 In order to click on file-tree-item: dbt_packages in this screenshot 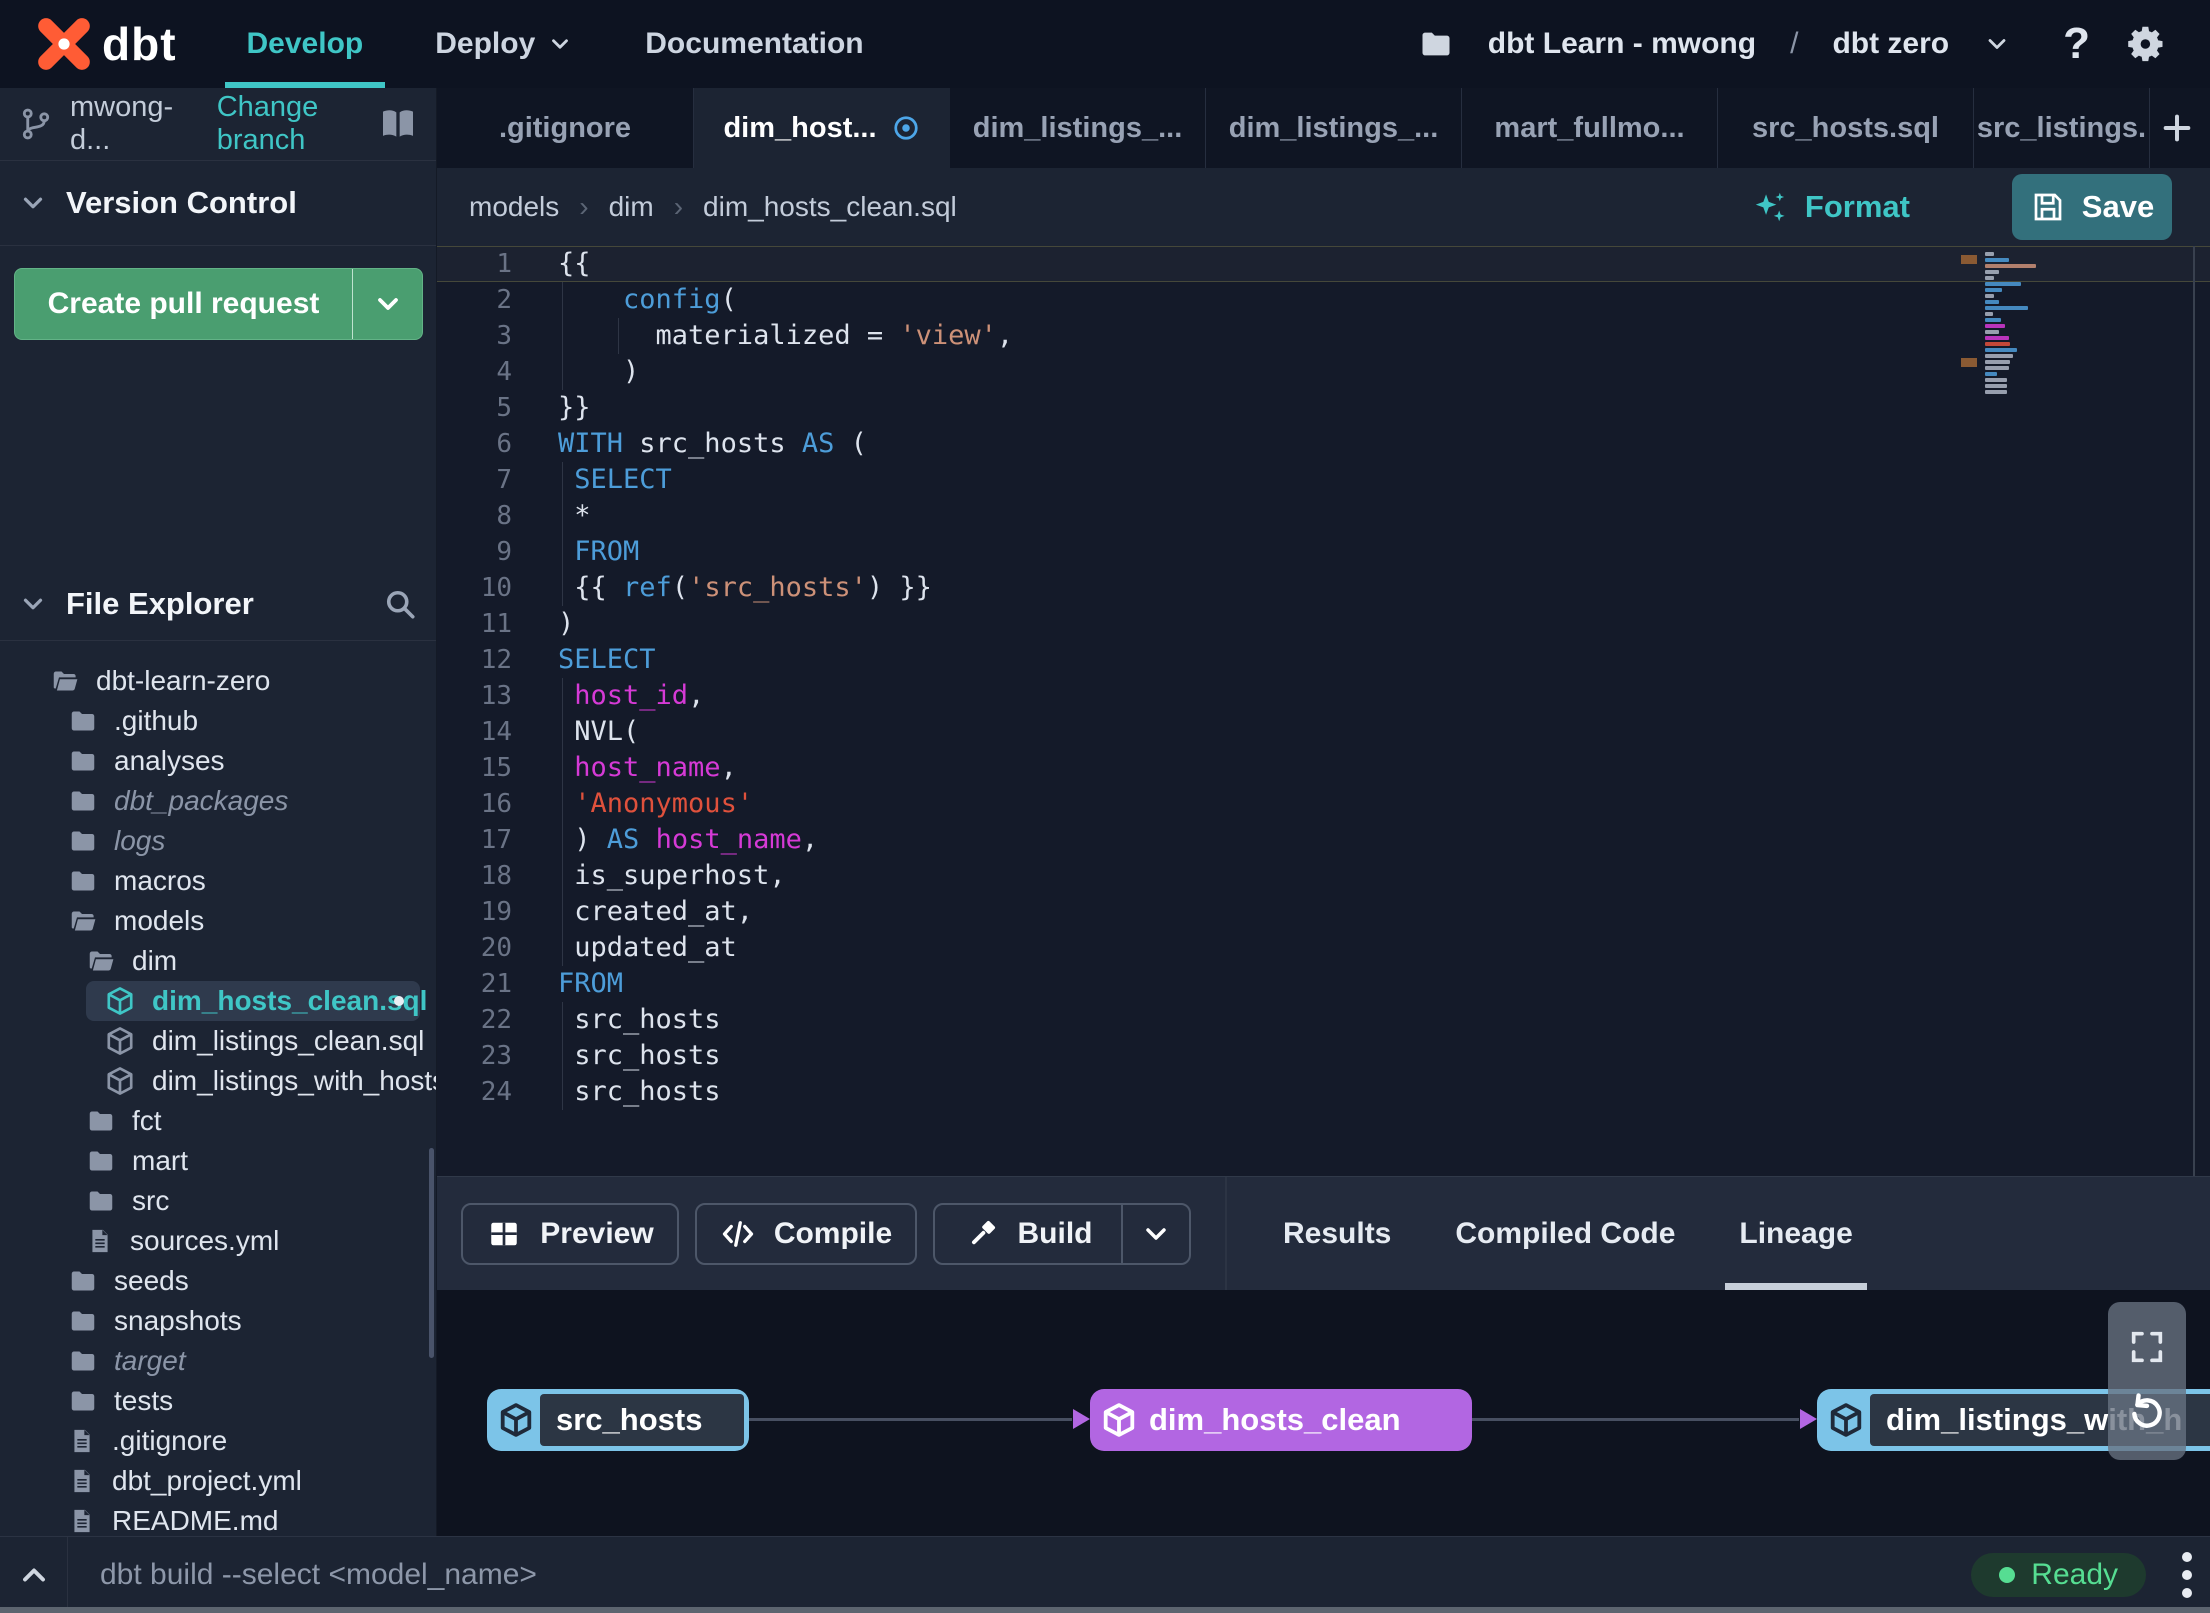, I will do `click(218, 801)`.